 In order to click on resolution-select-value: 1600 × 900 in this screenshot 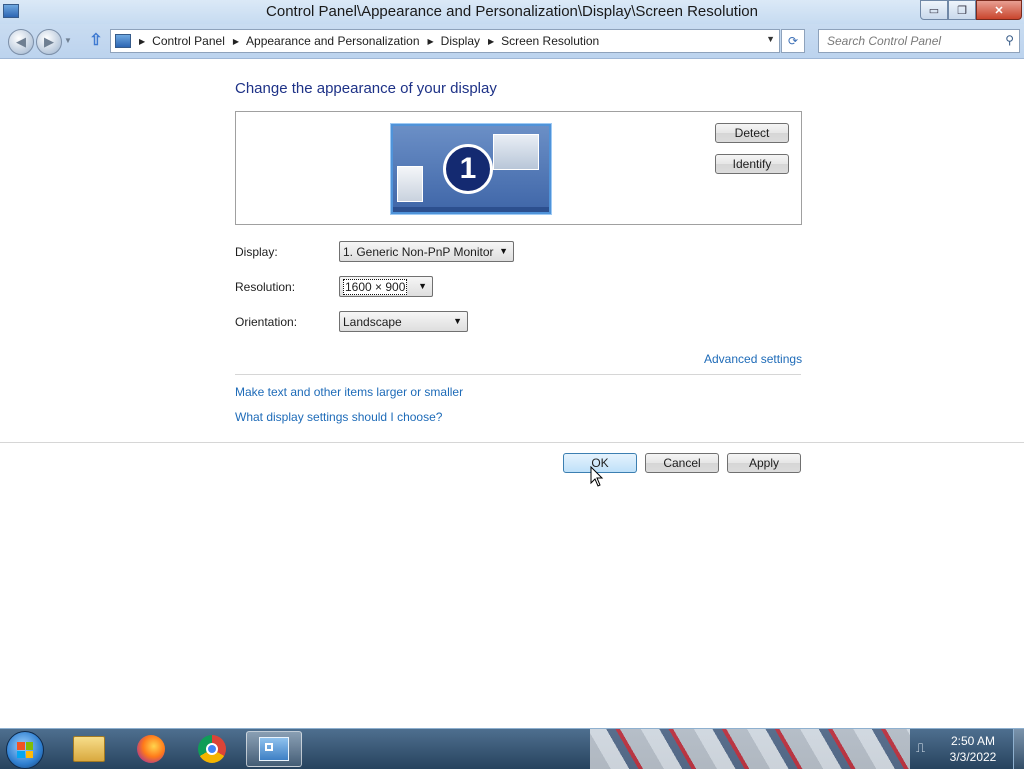, I will do `click(375, 286)`.